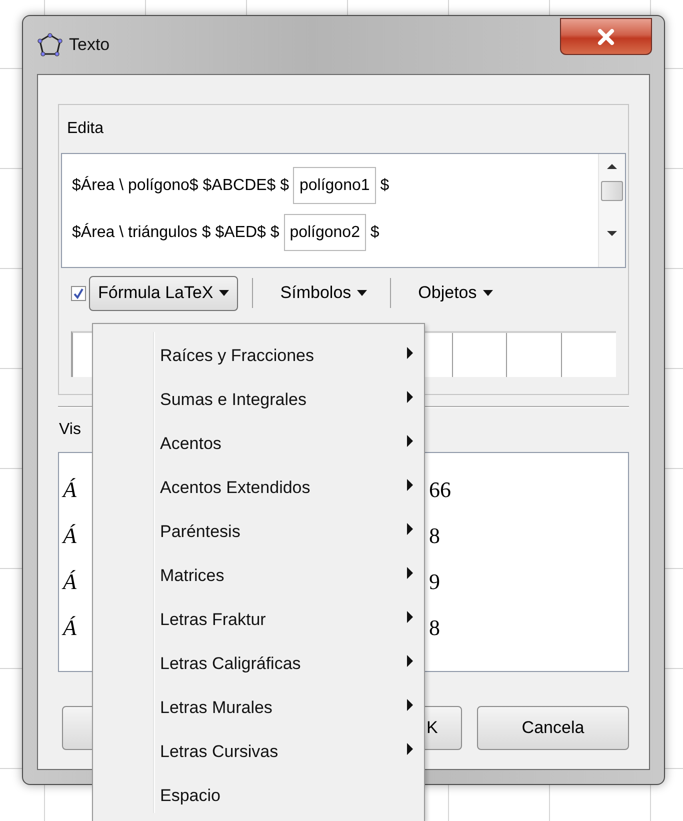 This screenshot has height=821, width=683. What do you see at coordinates (258, 488) in the screenshot?
I see `menu-item: Acentos Extendidos` at bounding box center [258, 488].